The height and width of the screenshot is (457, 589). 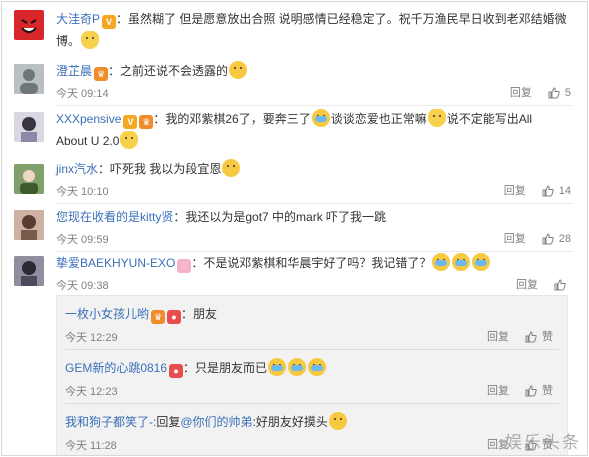 I want to click on reply-item: 一枚小女孩儿哟 ♛ ● ：朋友 今天 12:29 回复 赞, so click(x=312, y=323).